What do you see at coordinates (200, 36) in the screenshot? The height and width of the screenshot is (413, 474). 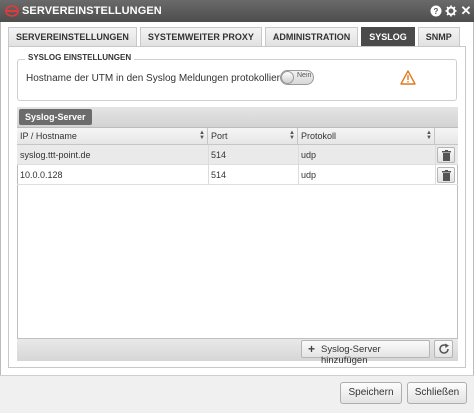 I see `tab-systemweiter-proxy: SYSTEMWEITER PROXY` at bounding box center [200, 36].